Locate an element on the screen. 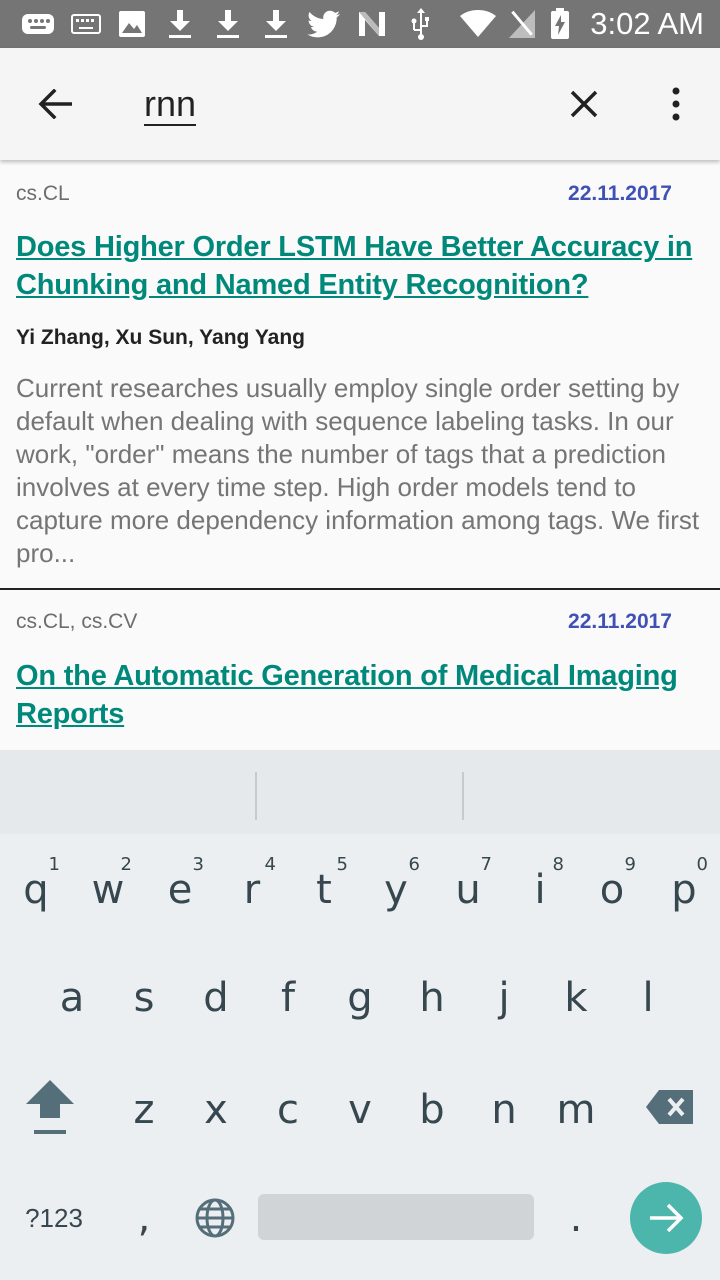 The image size is (720, 1280). key-label: c is located at coordinates (288, 1110).